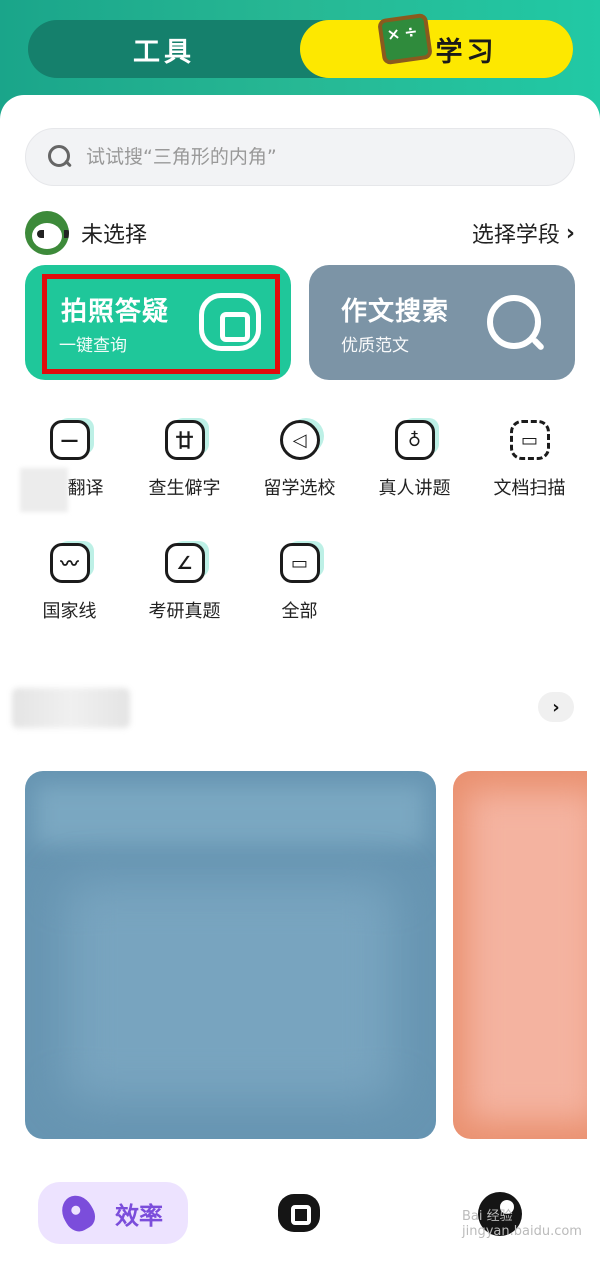  I want to click on tool-label: 文档扫描, so click(529, 488).